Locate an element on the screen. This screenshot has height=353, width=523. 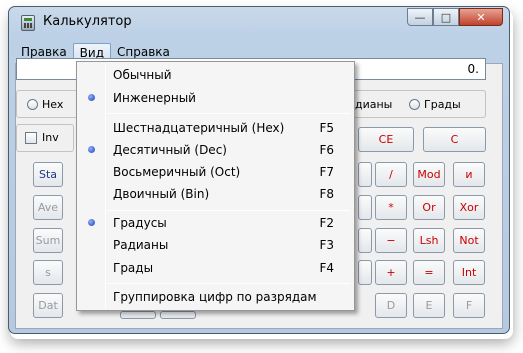
clear-button: C is located at coordinates (454, 139).